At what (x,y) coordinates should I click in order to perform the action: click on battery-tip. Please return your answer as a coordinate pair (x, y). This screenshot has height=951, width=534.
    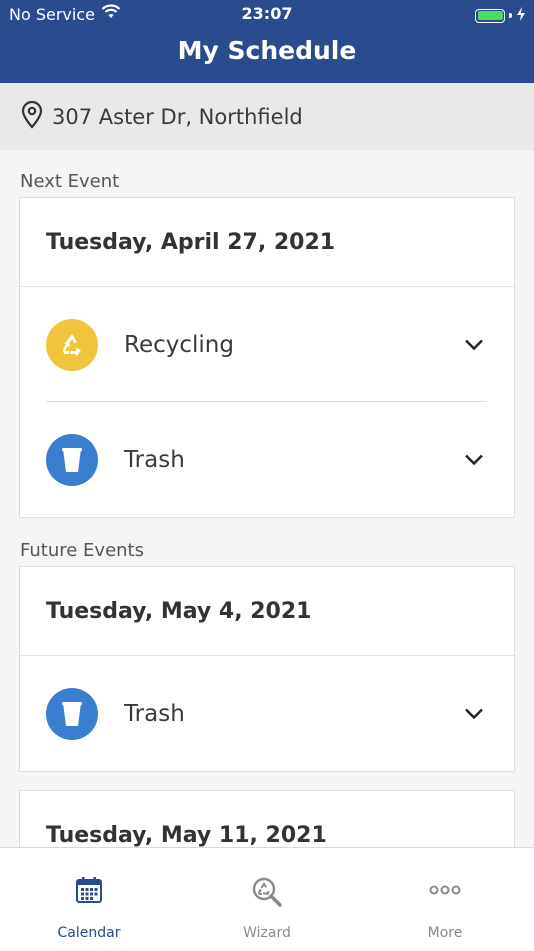
    Looking at the image, I should click on (510, 15).